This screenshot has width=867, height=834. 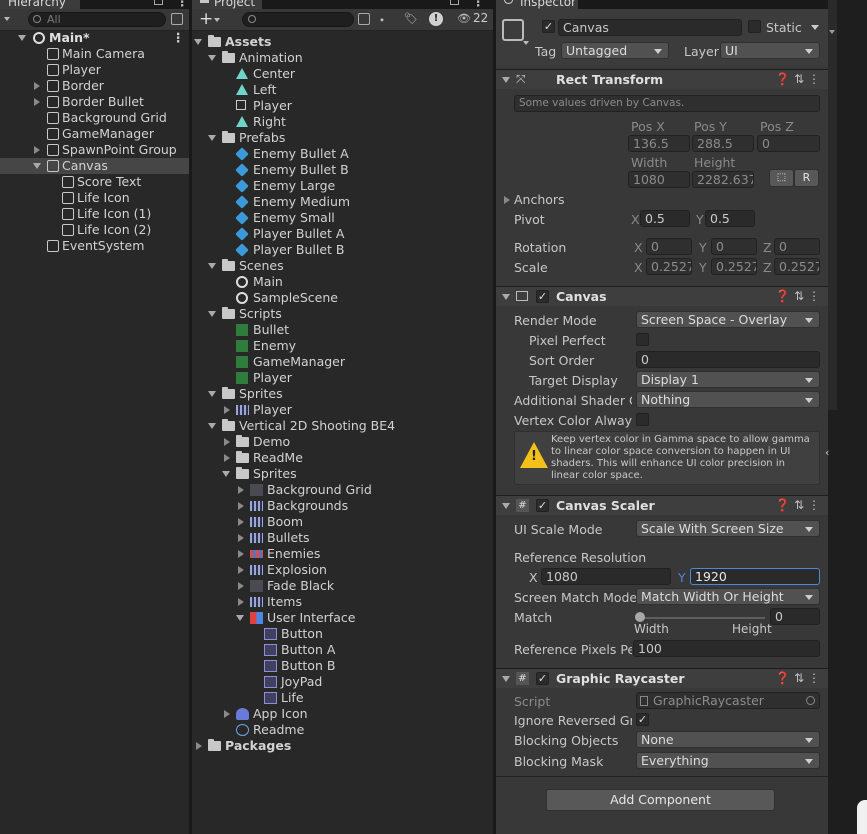 I want to click on shader-channels-dropdown: Nothing, so click(x=728, y=399).